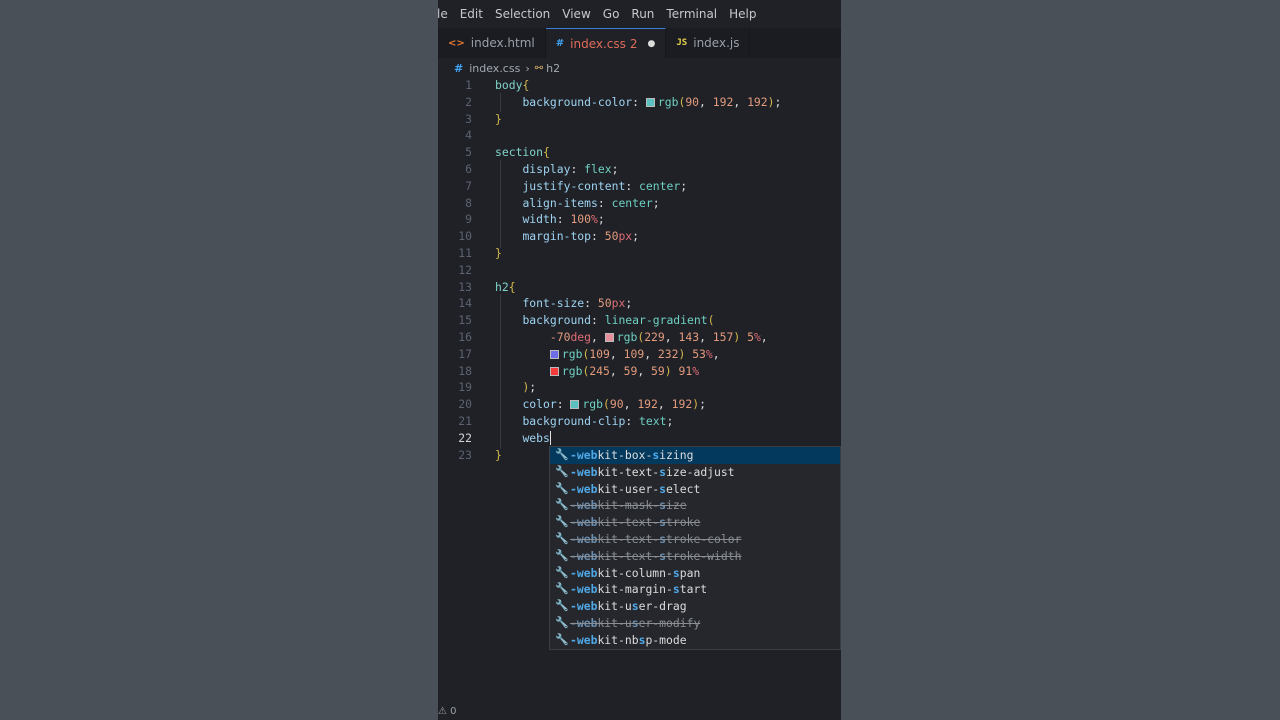 This screenshot has width=1280, height=720. I want to click on suggestion-item: 🔧 -webkit-text-stroke-color, so click(695, 539).